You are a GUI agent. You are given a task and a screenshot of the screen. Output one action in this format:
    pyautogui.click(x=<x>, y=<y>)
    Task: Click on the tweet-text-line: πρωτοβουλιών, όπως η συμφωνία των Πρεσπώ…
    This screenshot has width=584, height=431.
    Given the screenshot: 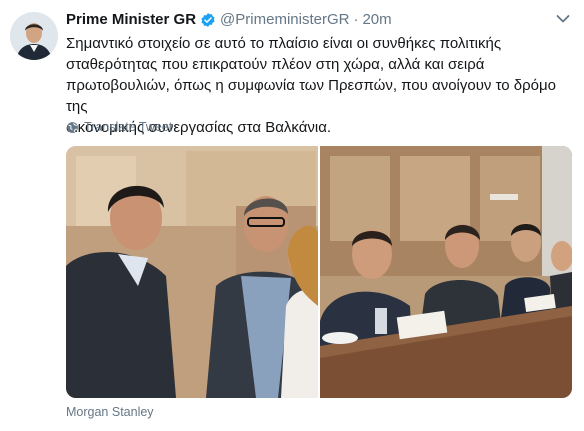 What is the action you would take?
    pyautogui.click(x=311, y=96)
    